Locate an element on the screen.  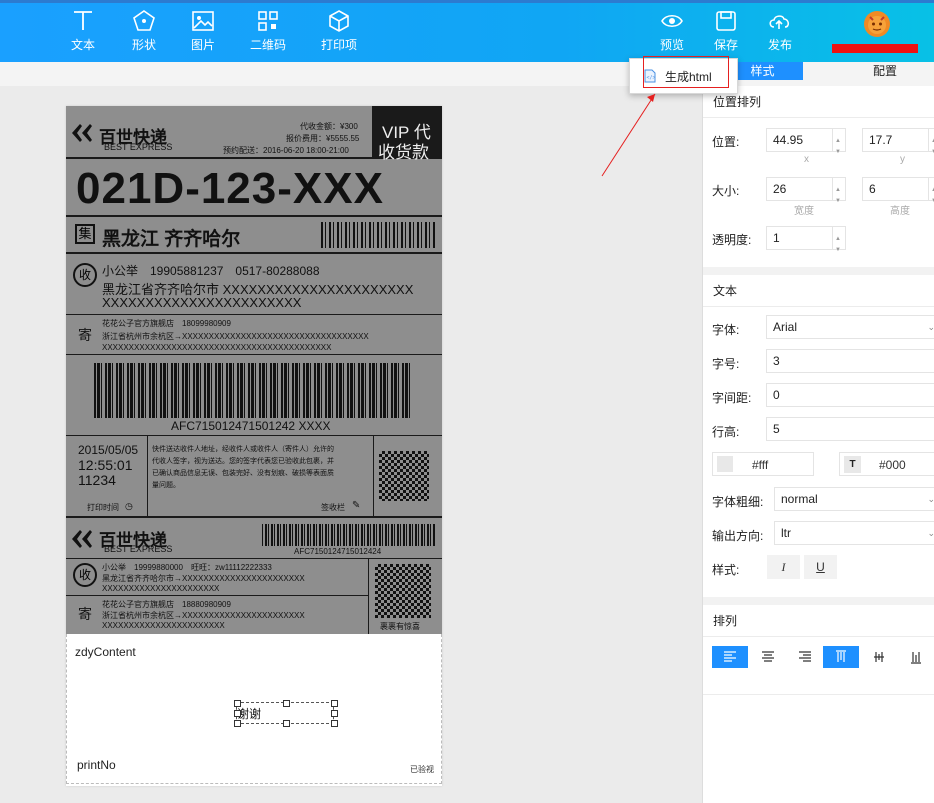
align-center-button is located at coordinates (768, 657).